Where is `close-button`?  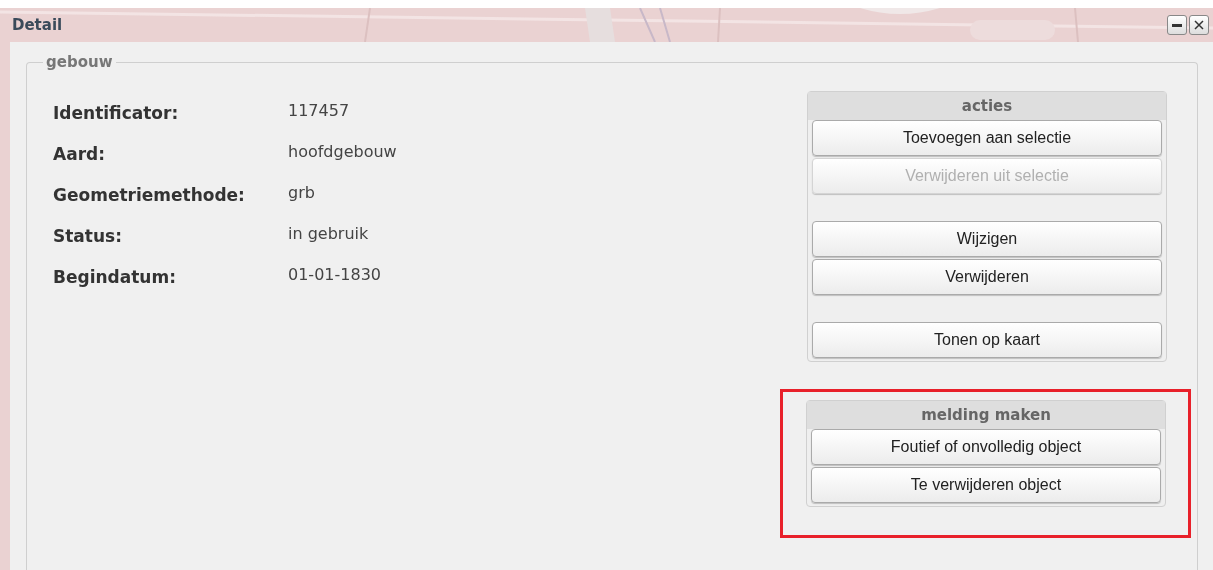 close-button is located at coordinates (1199, 25).